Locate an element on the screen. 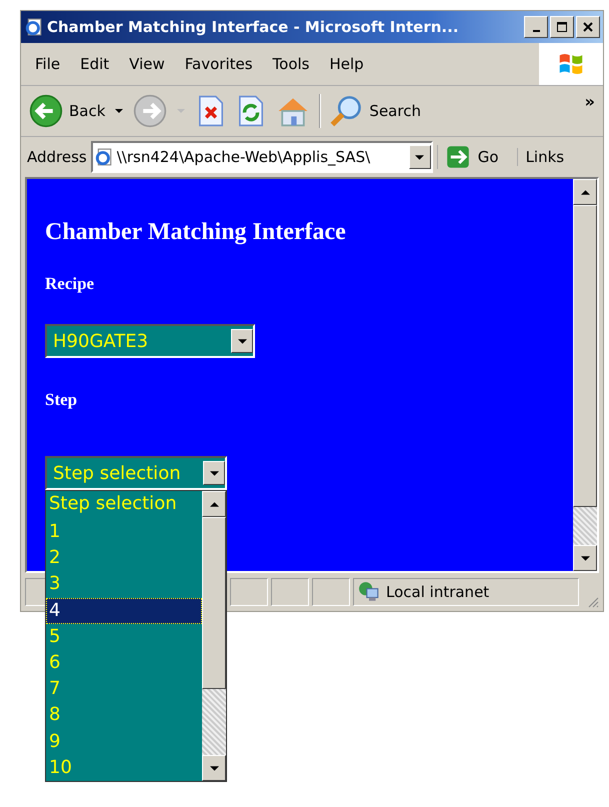 The height and width of the screenshot is (807, 609). menu-item: Tools is located at coordinates (291, 64).